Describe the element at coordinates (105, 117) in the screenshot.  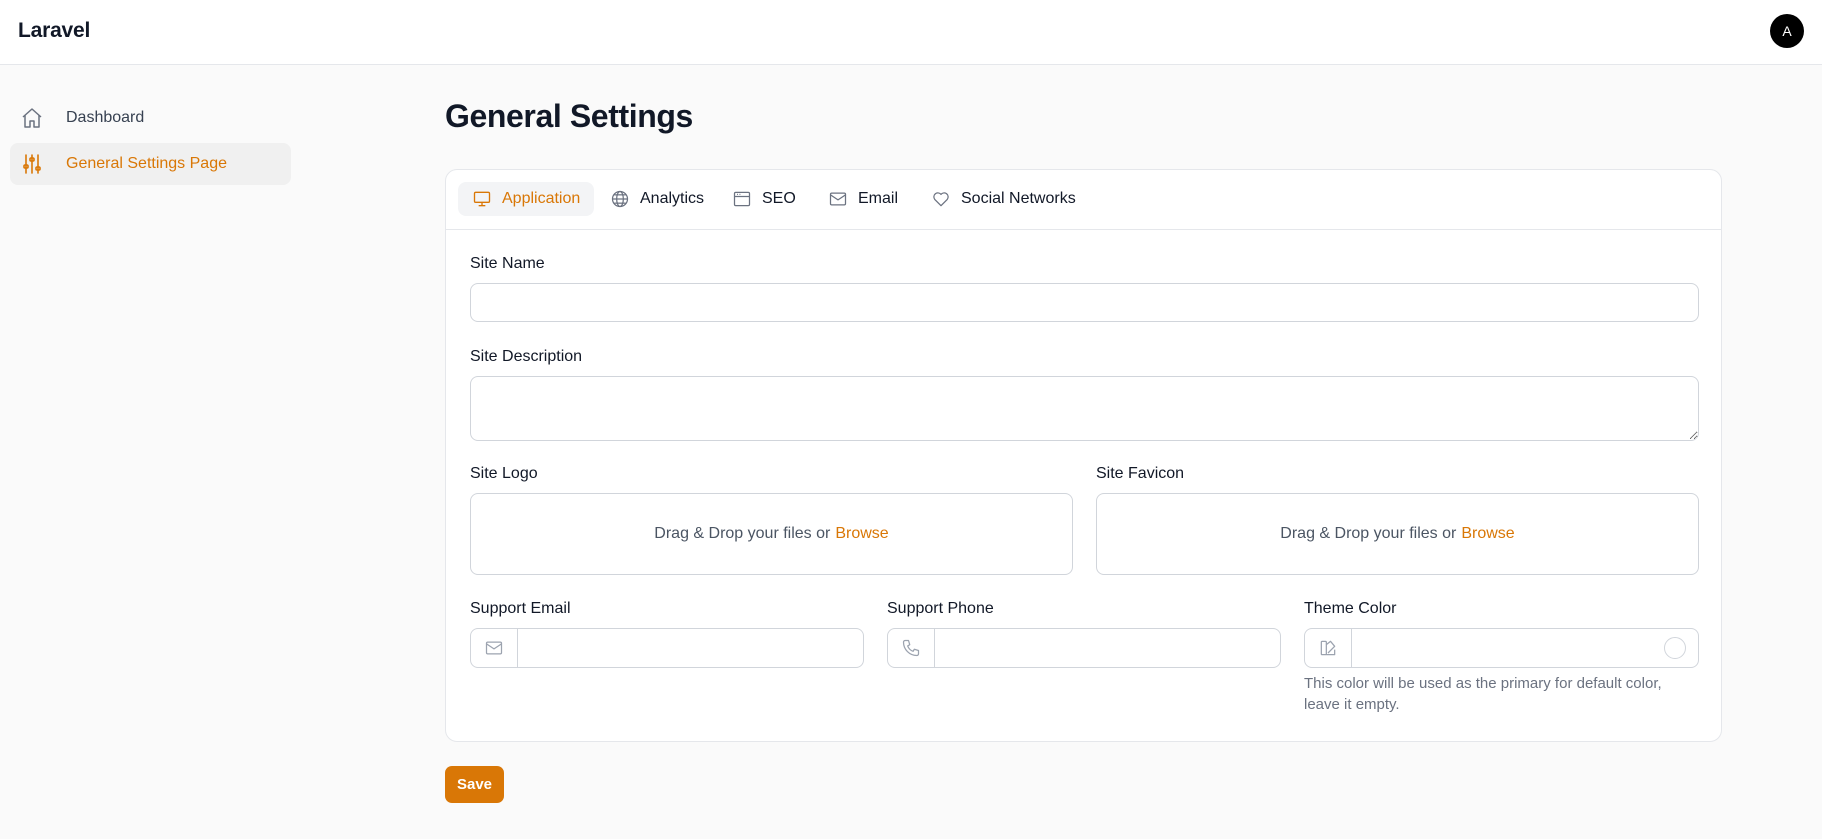
I see `sidebar-item-label: Dashboard` at that location.